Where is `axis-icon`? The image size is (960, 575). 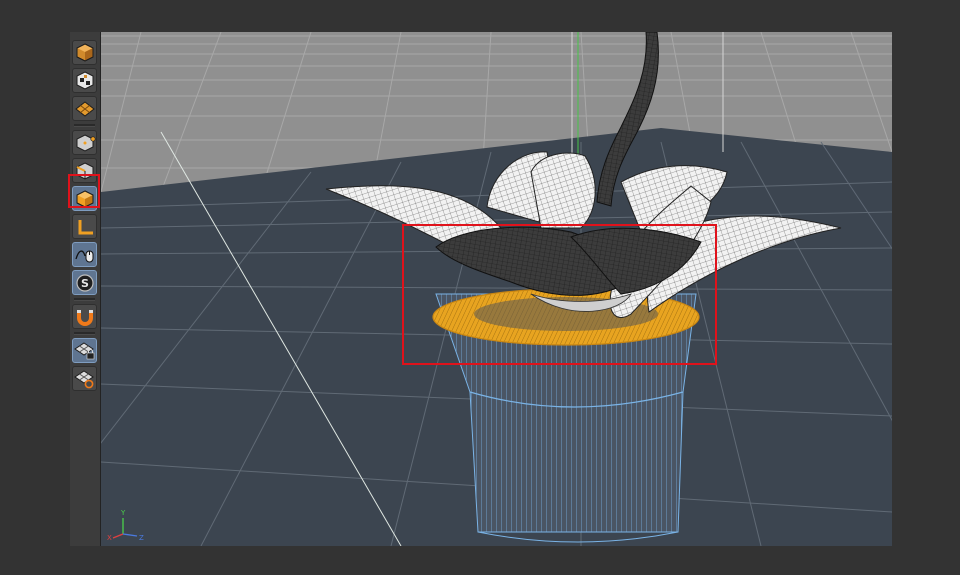 axis-icon is located at coordinates (85, 227).